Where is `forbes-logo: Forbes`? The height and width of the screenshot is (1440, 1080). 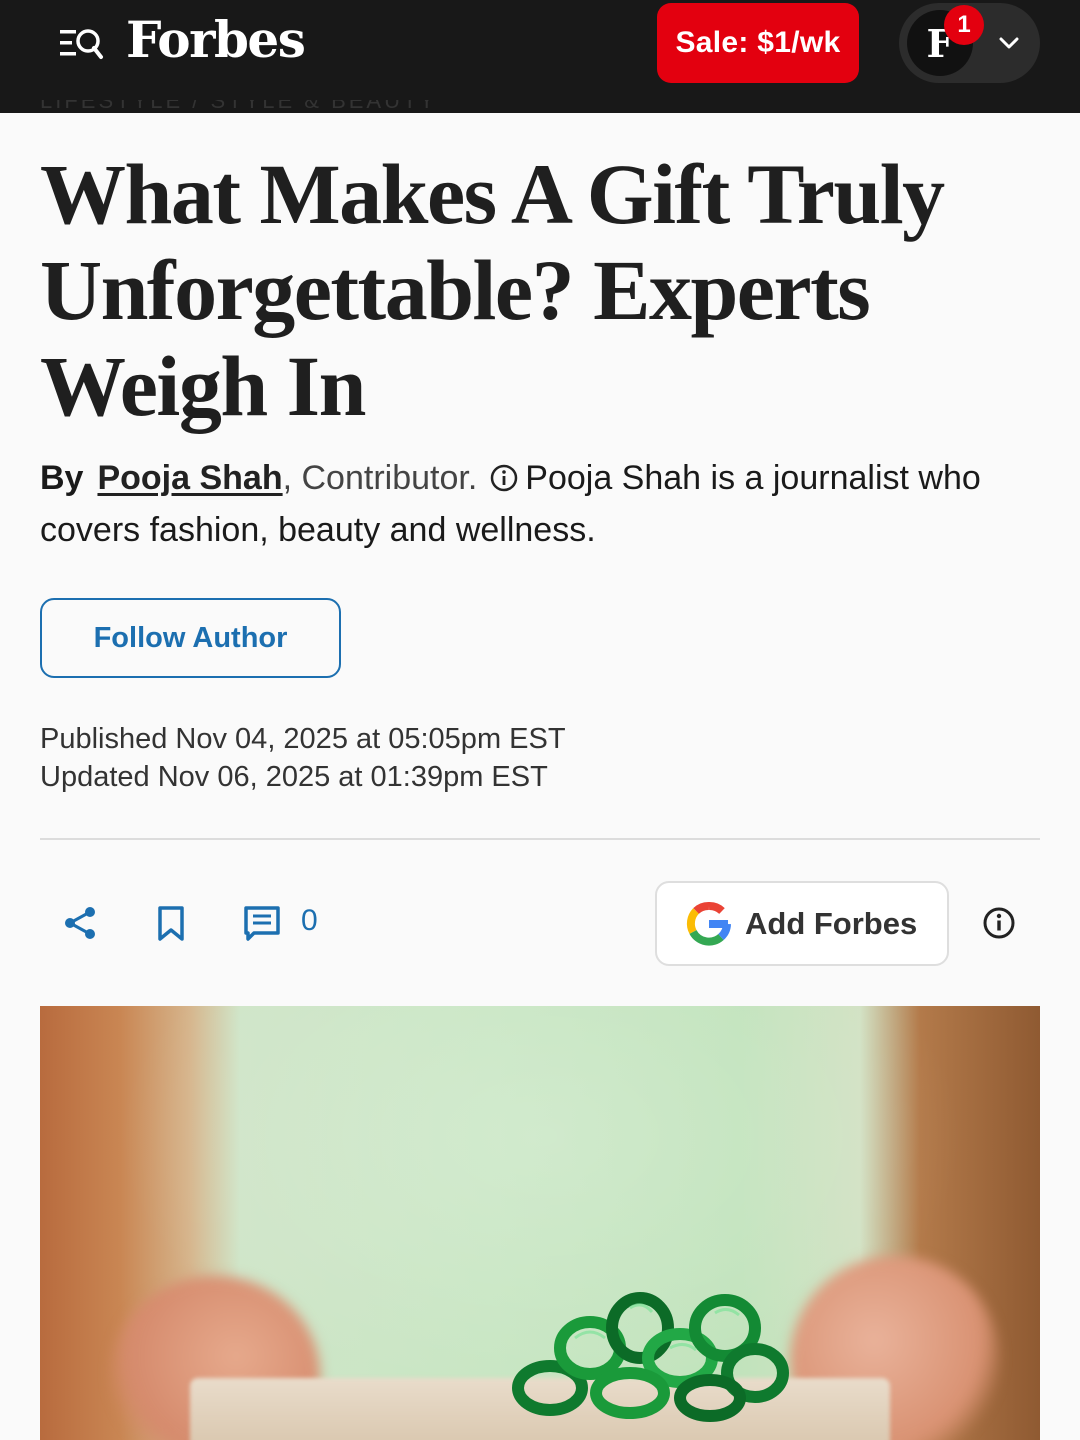
forbes-logo: Forbes is located at coordinates (216, 39).